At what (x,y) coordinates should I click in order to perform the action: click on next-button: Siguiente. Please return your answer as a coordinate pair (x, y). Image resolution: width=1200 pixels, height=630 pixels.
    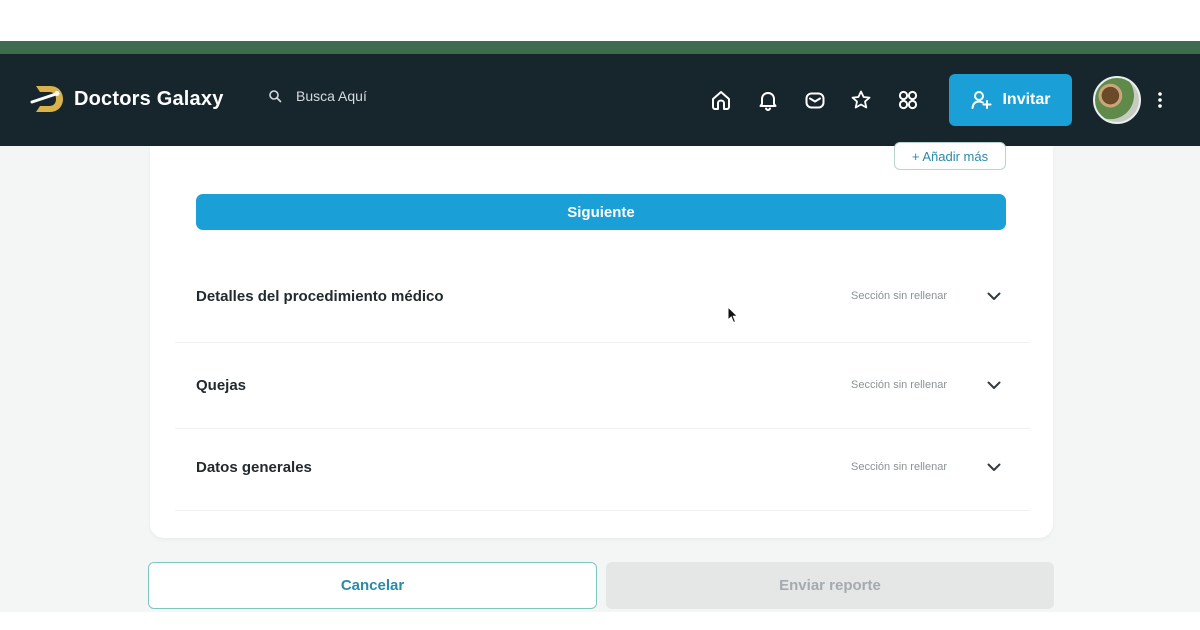
    Looking at the image, I should click on (601, 212).